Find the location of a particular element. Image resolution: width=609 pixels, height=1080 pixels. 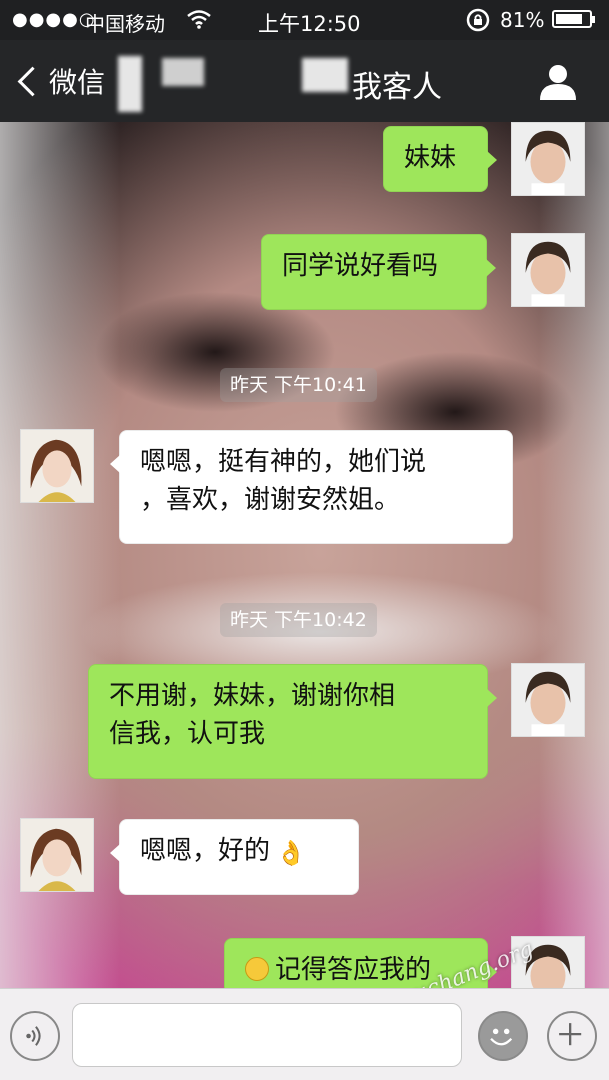

back-button: 微信 is located at coordinates (59, 81).